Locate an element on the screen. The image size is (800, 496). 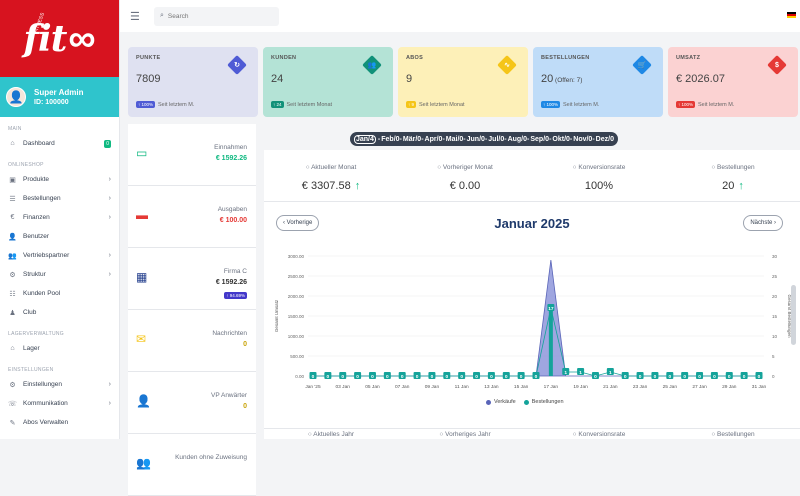
kpi-card-kunden: KUNDEN 24 👥 ↑ 24 Seit letztem Monat is located at coordinates (328, 82).